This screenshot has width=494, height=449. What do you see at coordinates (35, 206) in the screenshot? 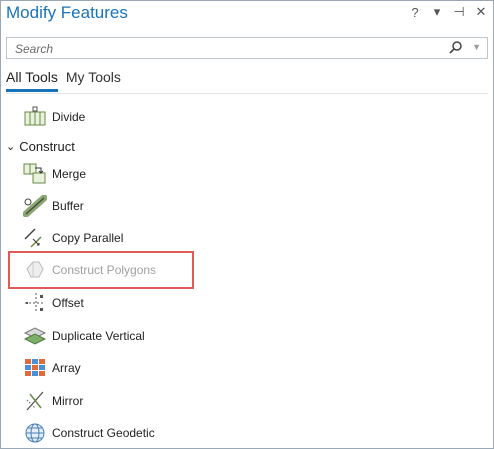
I see `buffer-icon` at bounding box center [35, 206].